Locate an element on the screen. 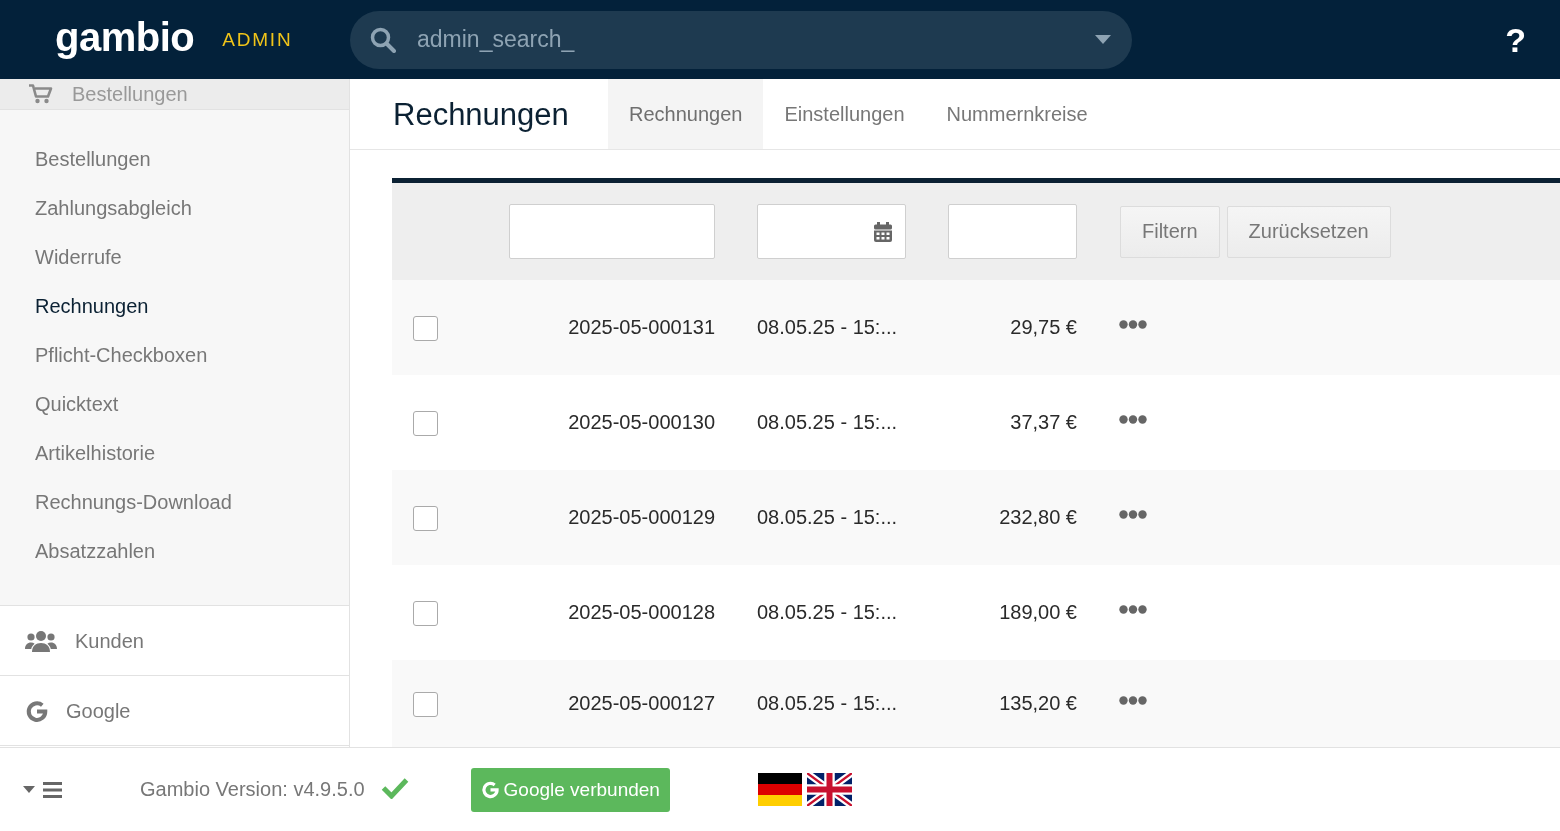  sidebar-item: Widerrufe is located at coordinates (174, 257).